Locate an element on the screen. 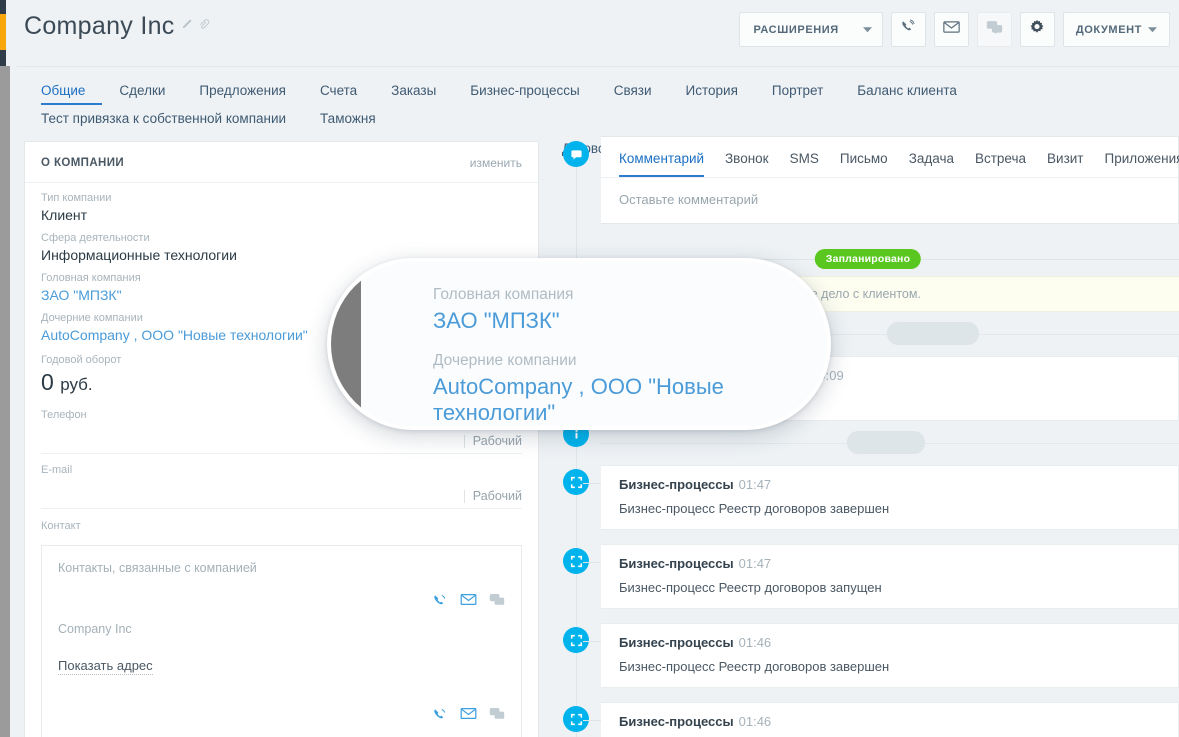  field-label: Тип компании is located at coordinates (76, 198).